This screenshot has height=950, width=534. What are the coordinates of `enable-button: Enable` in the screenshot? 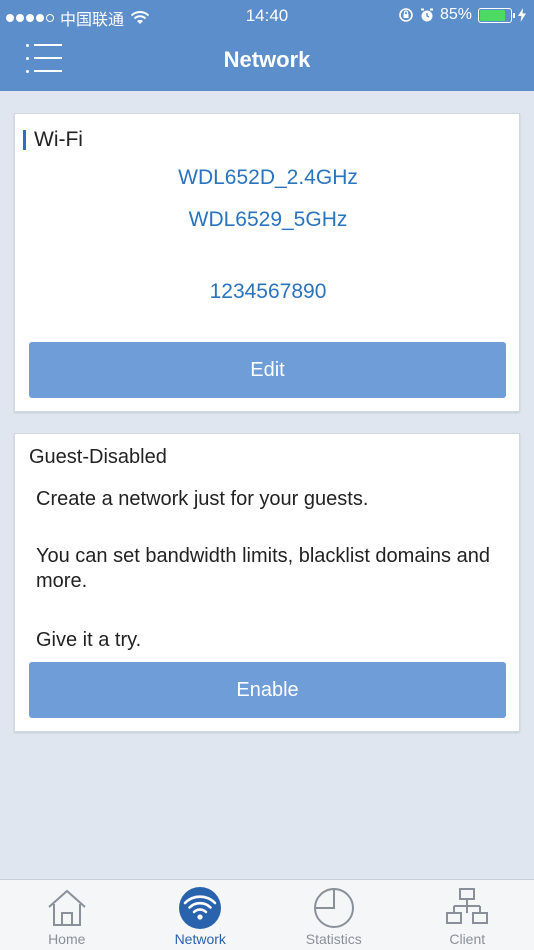 It's located at (267, 690).